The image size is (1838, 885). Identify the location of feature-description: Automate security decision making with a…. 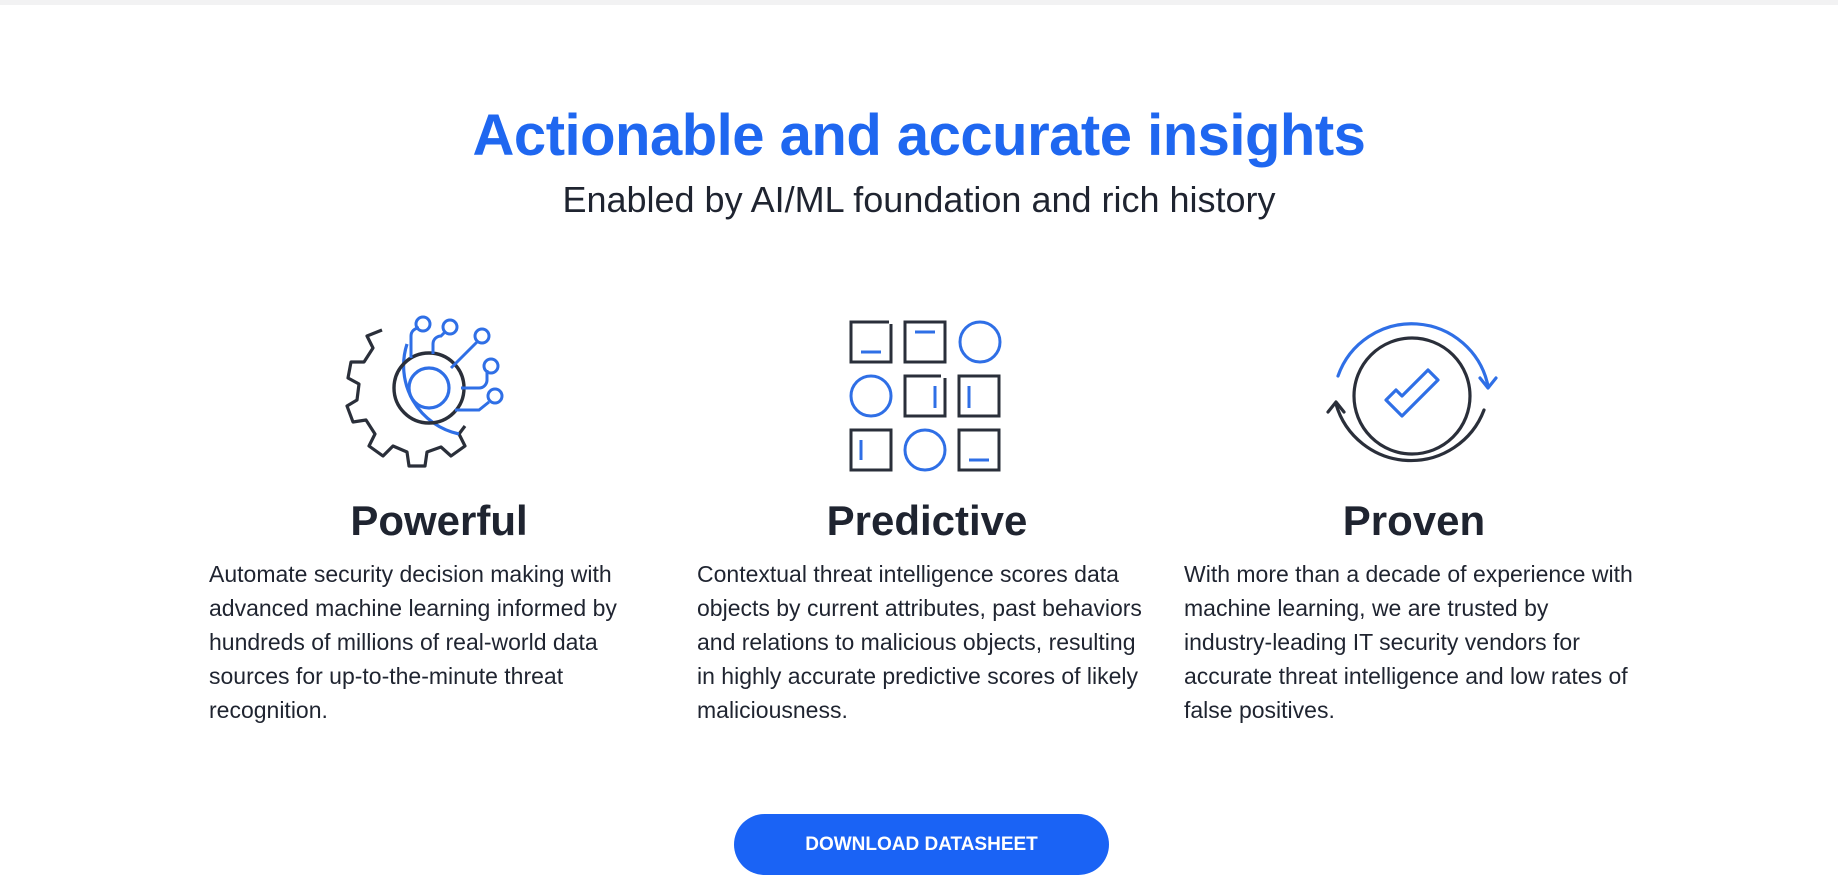
(413, 642).